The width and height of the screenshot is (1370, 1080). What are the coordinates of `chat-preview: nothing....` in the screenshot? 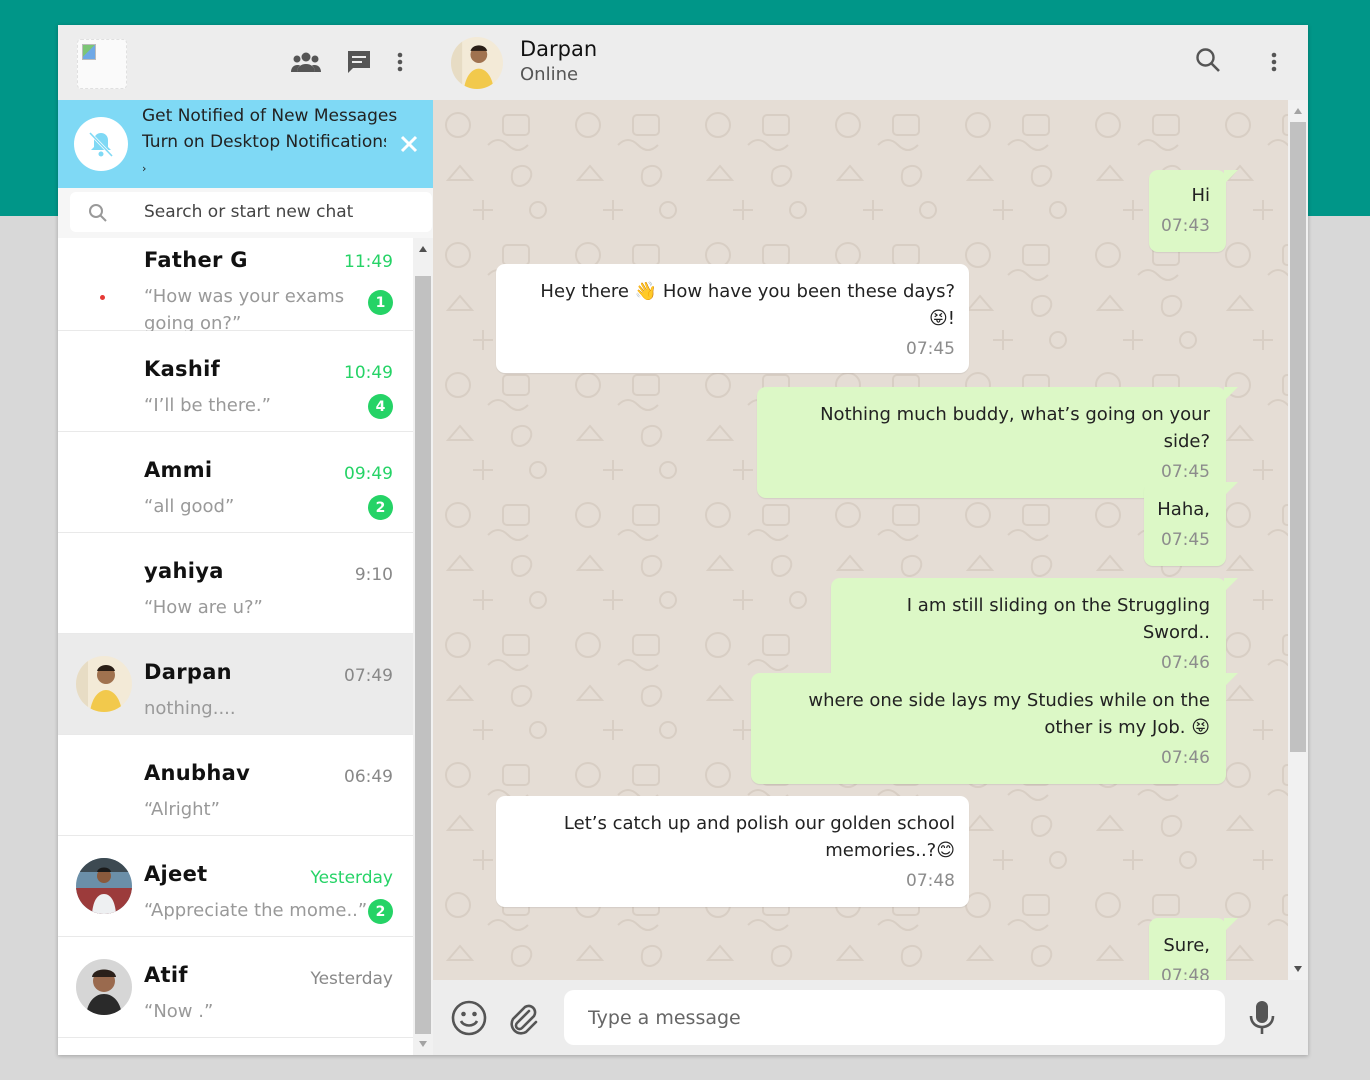 It's located at (190, 708).